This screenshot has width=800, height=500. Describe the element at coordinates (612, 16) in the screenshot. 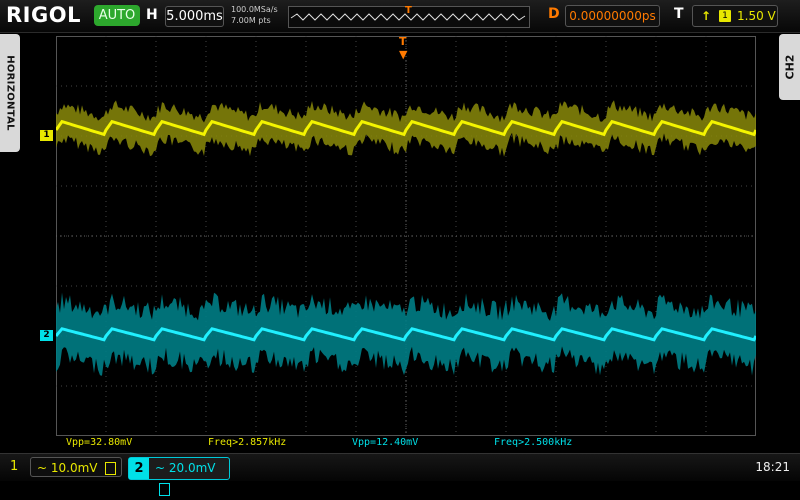

I see `trigger-delay-value: 0.00000000ps` at that location.